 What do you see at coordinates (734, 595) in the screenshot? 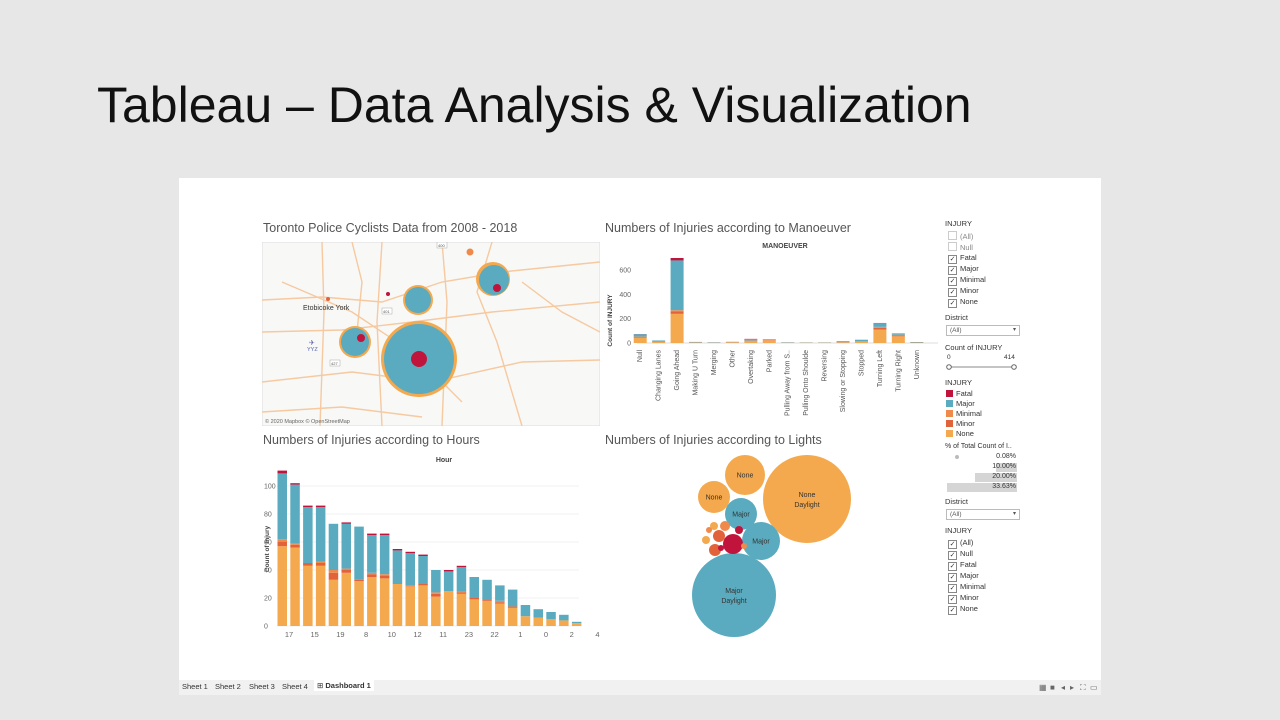
I see `bubble-major` at bounding box center [734, 595].